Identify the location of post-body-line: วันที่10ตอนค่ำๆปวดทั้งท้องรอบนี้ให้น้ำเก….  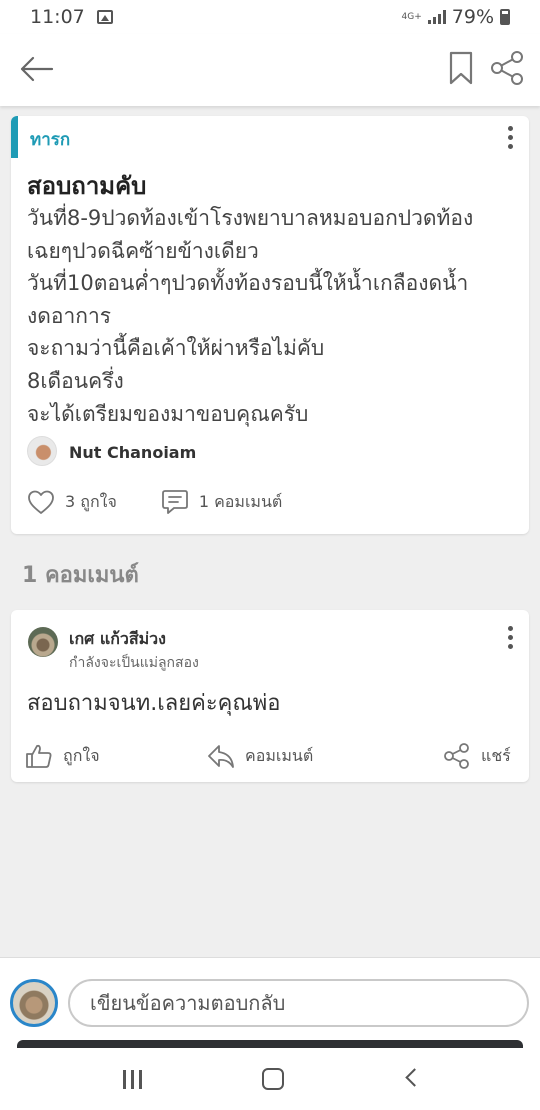
(248, 283).